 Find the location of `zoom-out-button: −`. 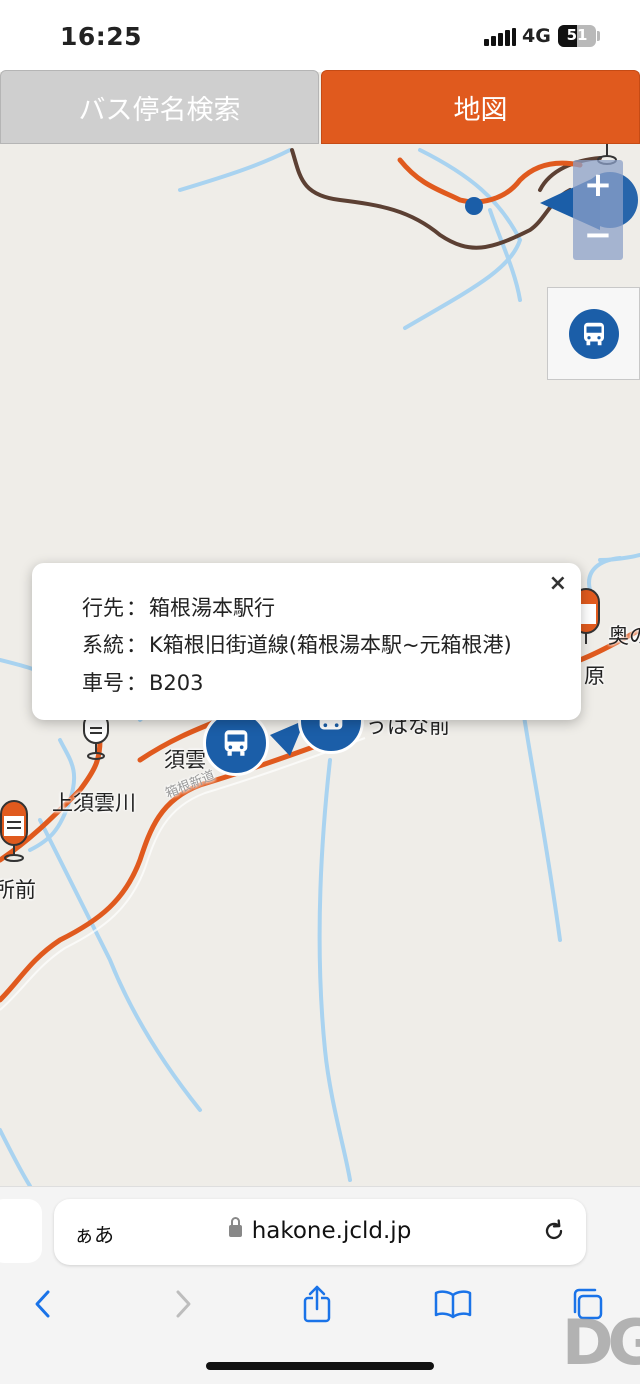

zoom-out-button: − is located at coordinates (598, 235).